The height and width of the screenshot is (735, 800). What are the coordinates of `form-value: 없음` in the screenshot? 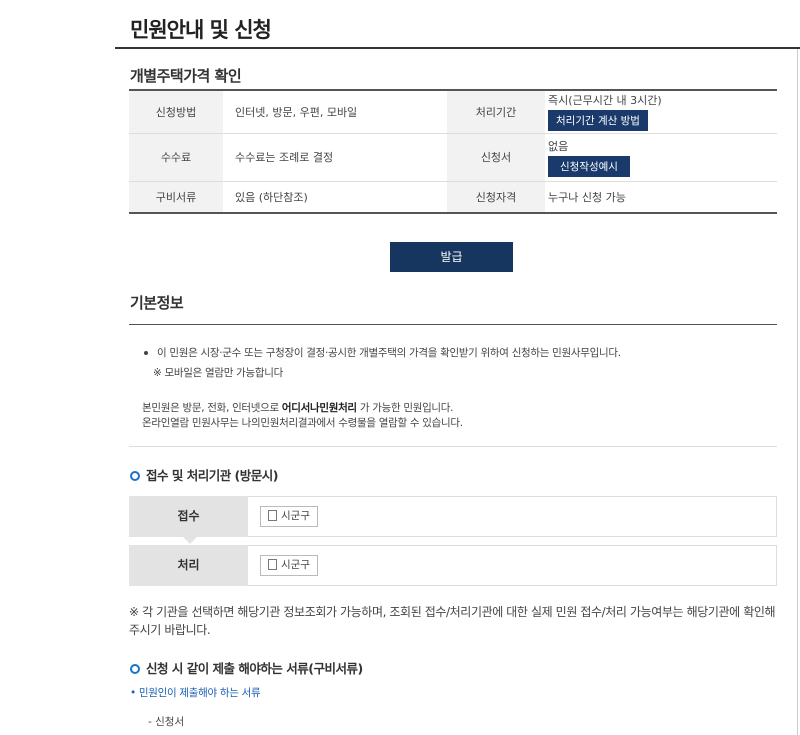 It's located at (558, 146).